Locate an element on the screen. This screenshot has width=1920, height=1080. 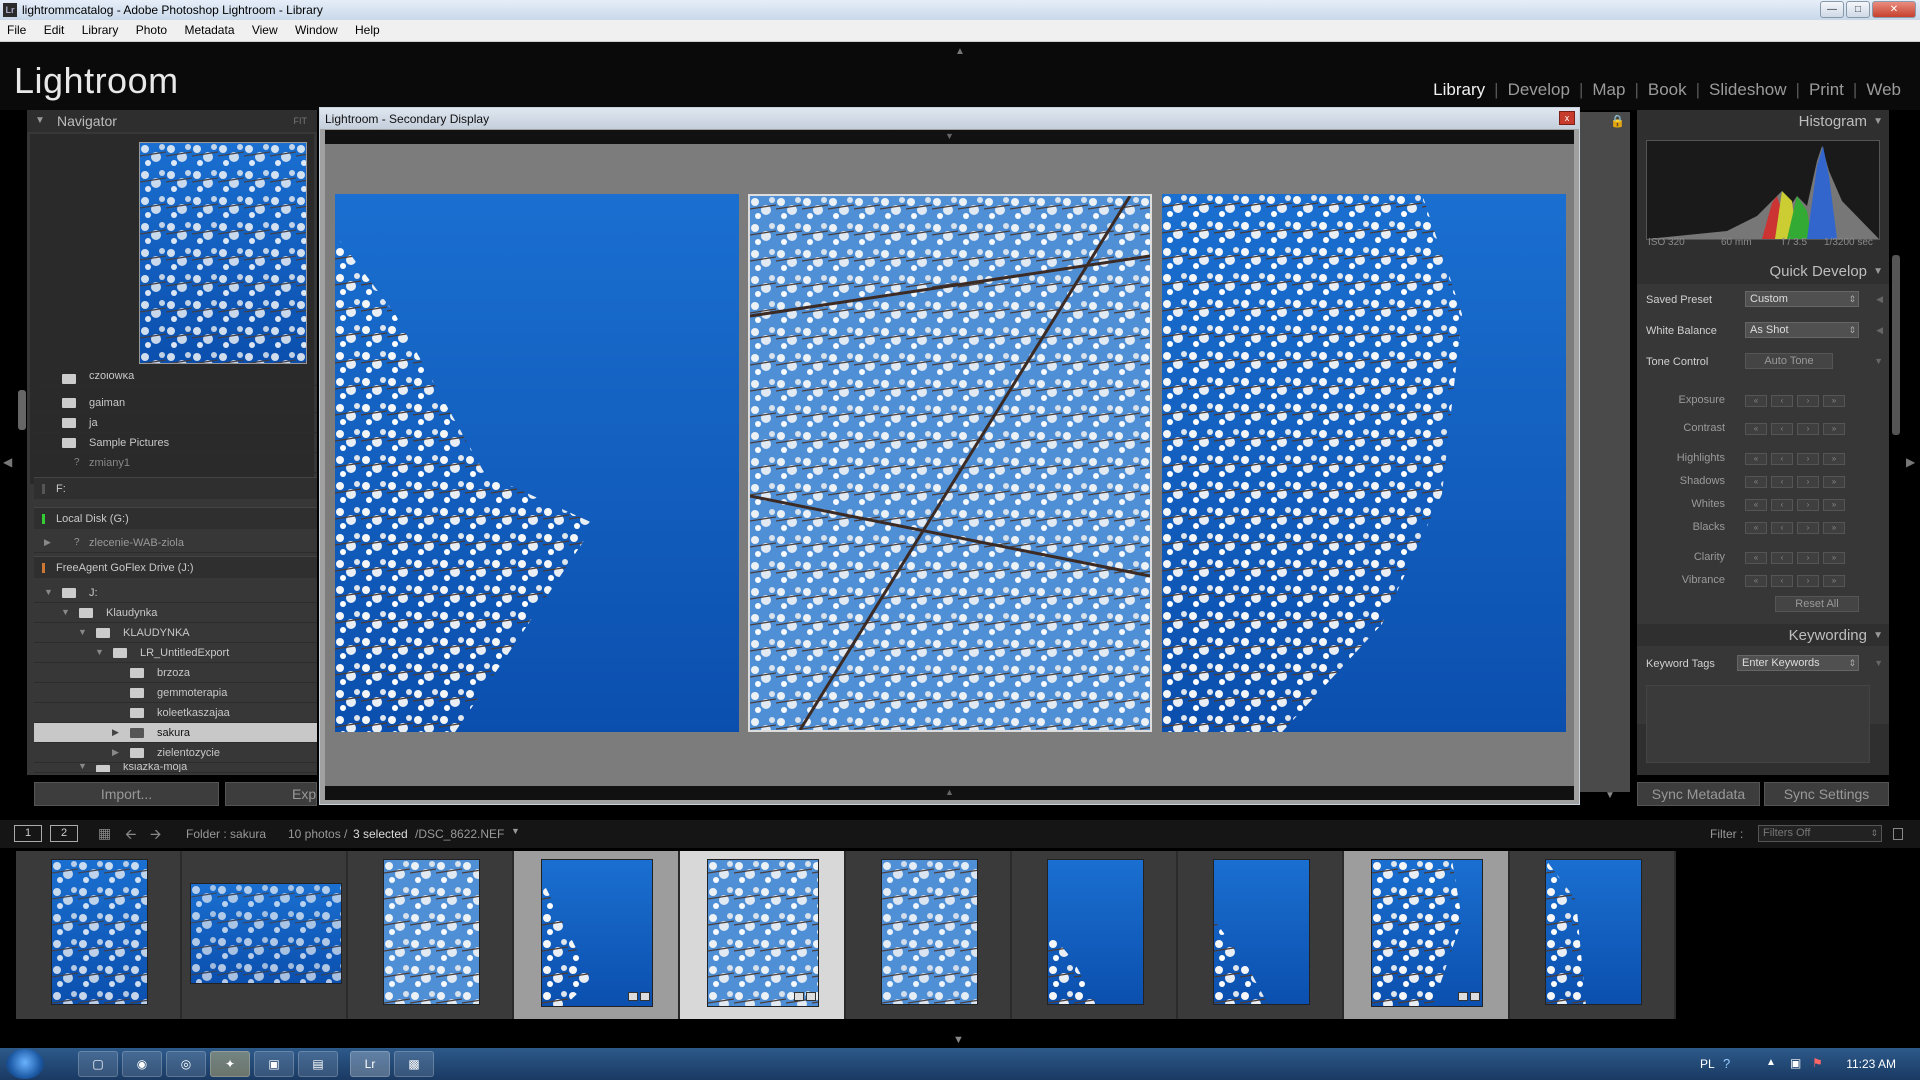
network-icon: ▣ is located at coordinates (1795, 1063).